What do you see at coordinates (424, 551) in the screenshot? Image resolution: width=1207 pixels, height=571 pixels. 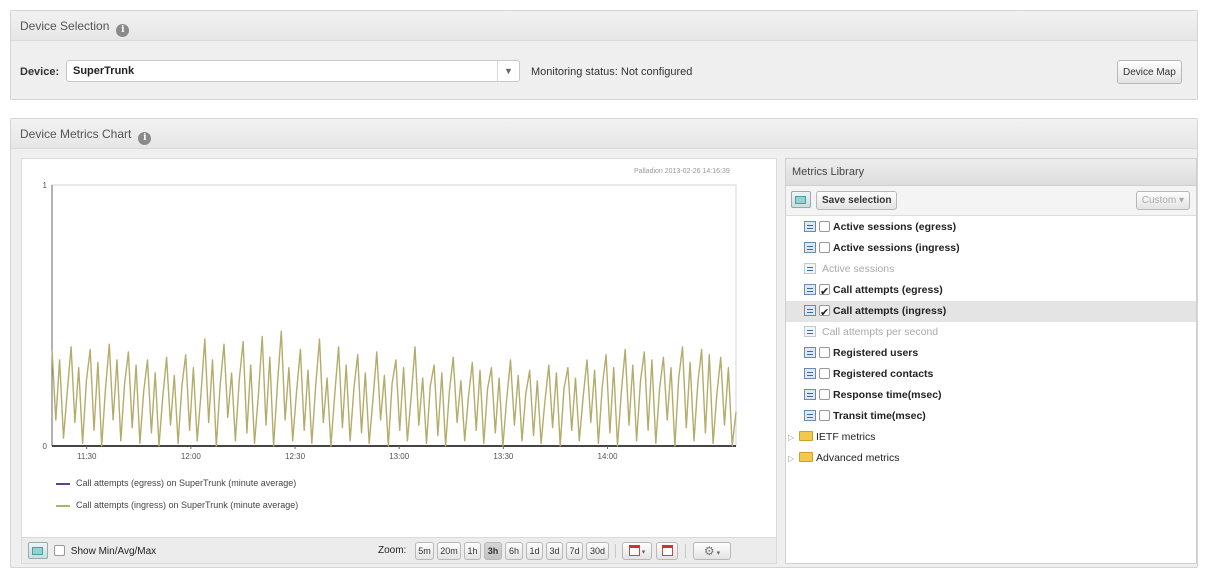 I see `zoom-5m-button: 5m` at bounding box center [424, 551].